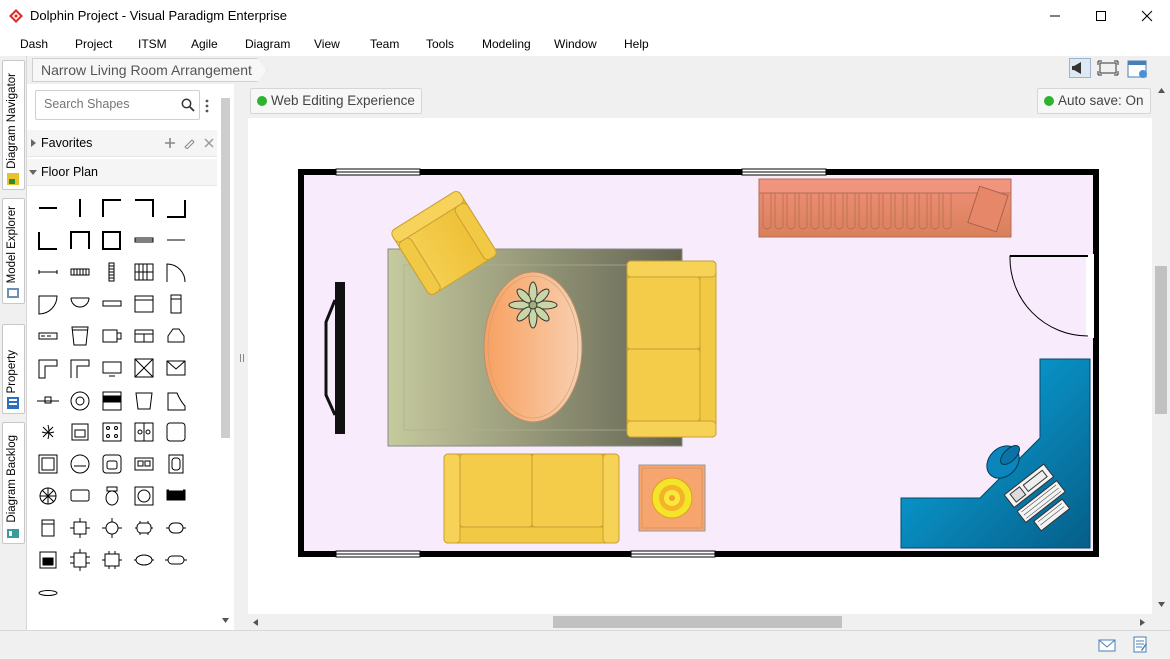 This screenshot has width=1170, height=659. Describe the element at coordinates (440, 44) in the screenshot. I see `menu-tools: Tools` at that location.